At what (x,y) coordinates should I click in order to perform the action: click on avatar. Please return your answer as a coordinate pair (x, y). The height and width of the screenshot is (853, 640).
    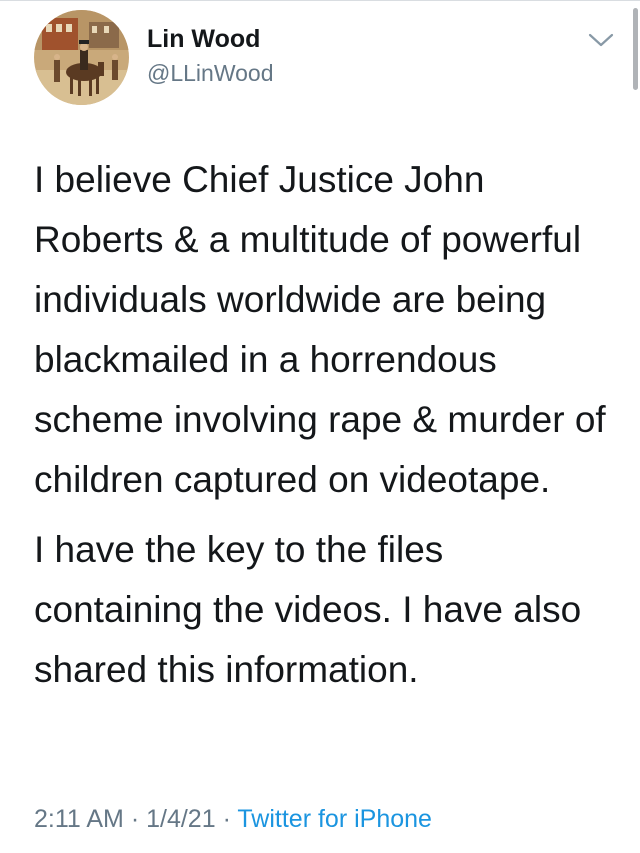
    Looking at the image, I should click on (81, 57).